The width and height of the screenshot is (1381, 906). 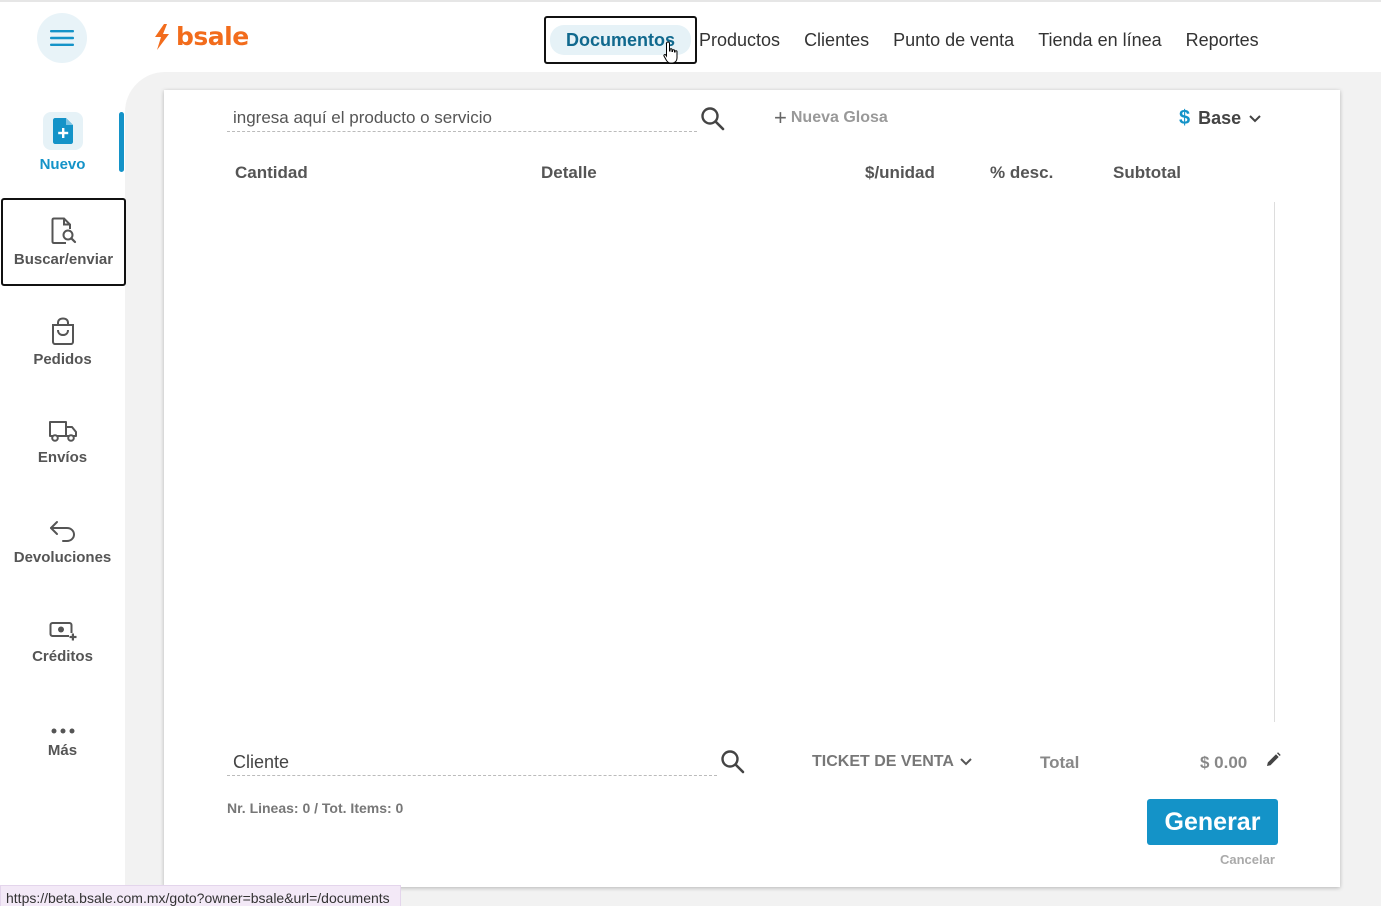 I want to click on client-search-field, so click(x=472, y=762).